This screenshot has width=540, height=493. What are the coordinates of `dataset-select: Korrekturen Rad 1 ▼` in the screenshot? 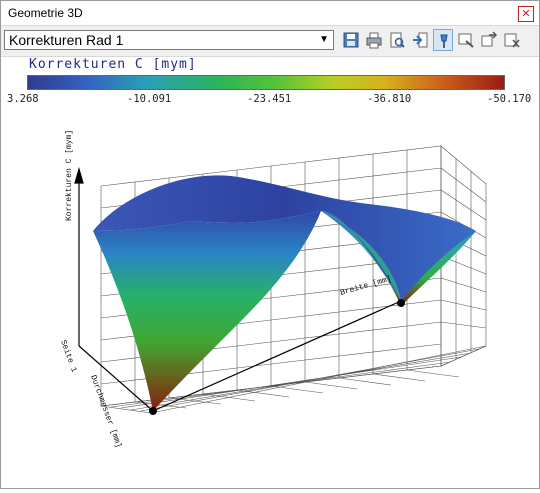 It's located at (169, 40).